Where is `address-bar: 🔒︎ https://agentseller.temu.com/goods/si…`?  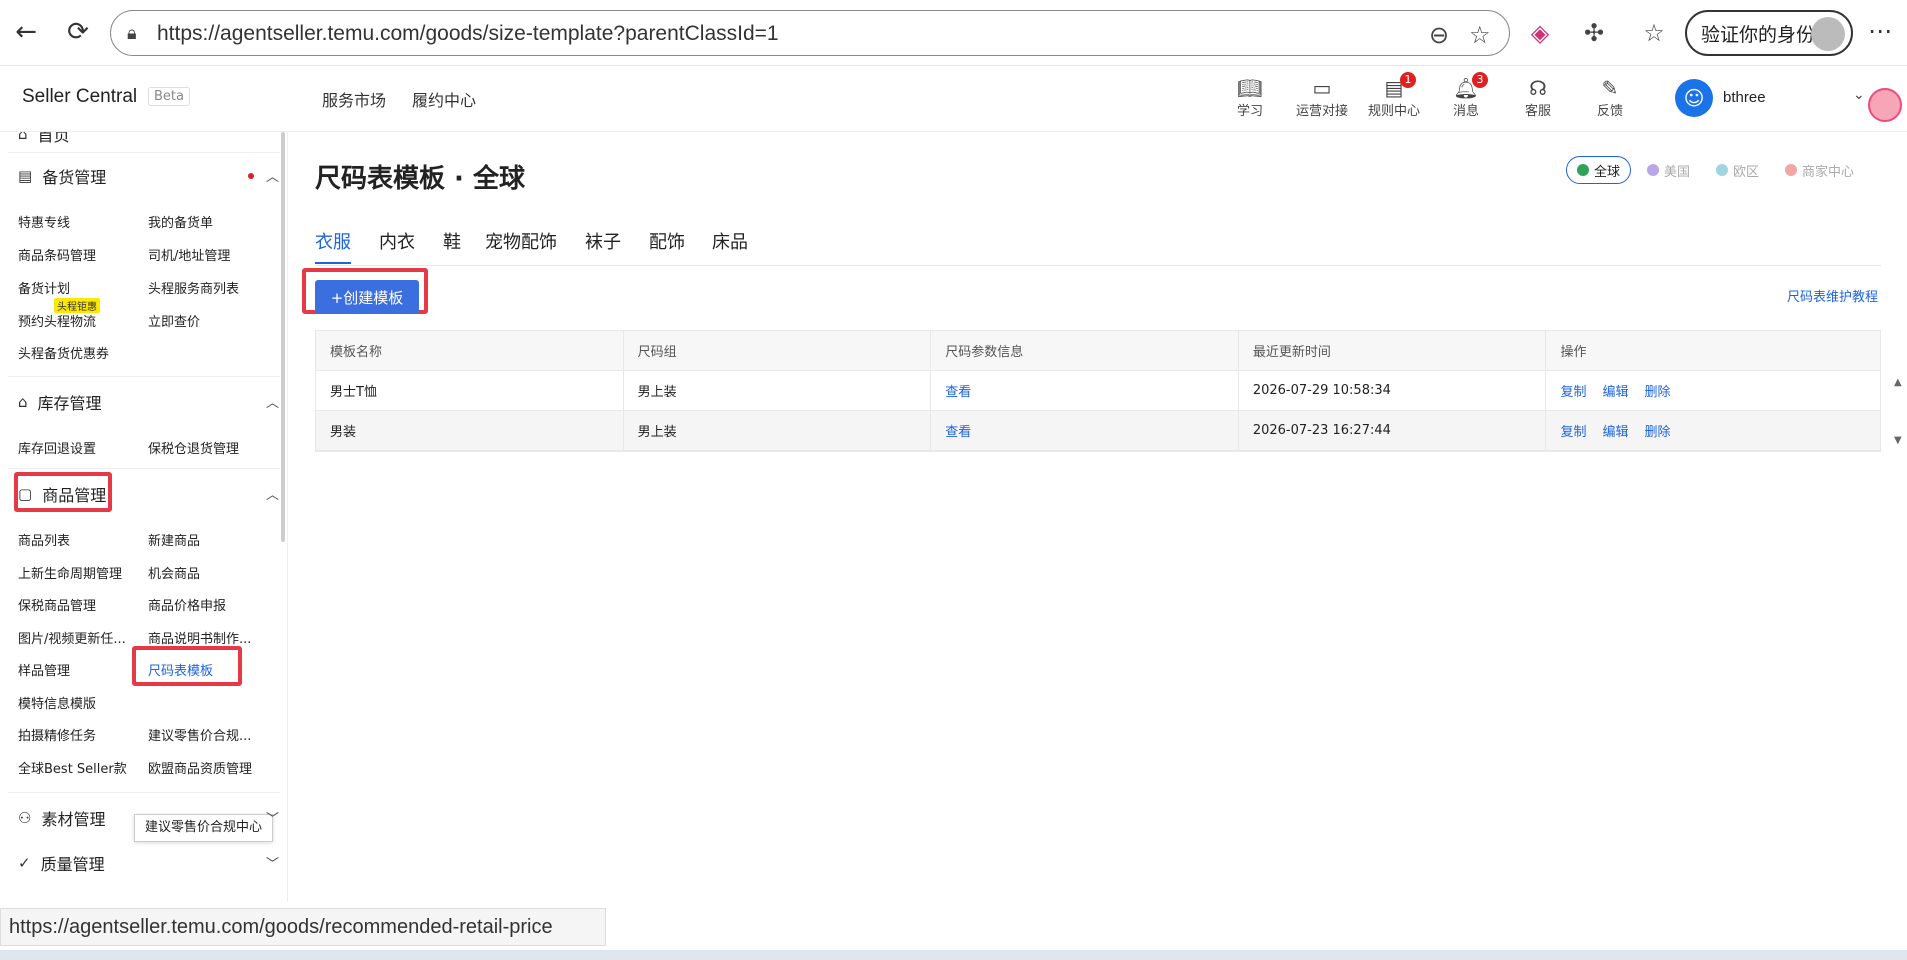 address-bar: 🔒︎ https://agentseller.temu.com/goods/si… is located at coordinates (810, 33).